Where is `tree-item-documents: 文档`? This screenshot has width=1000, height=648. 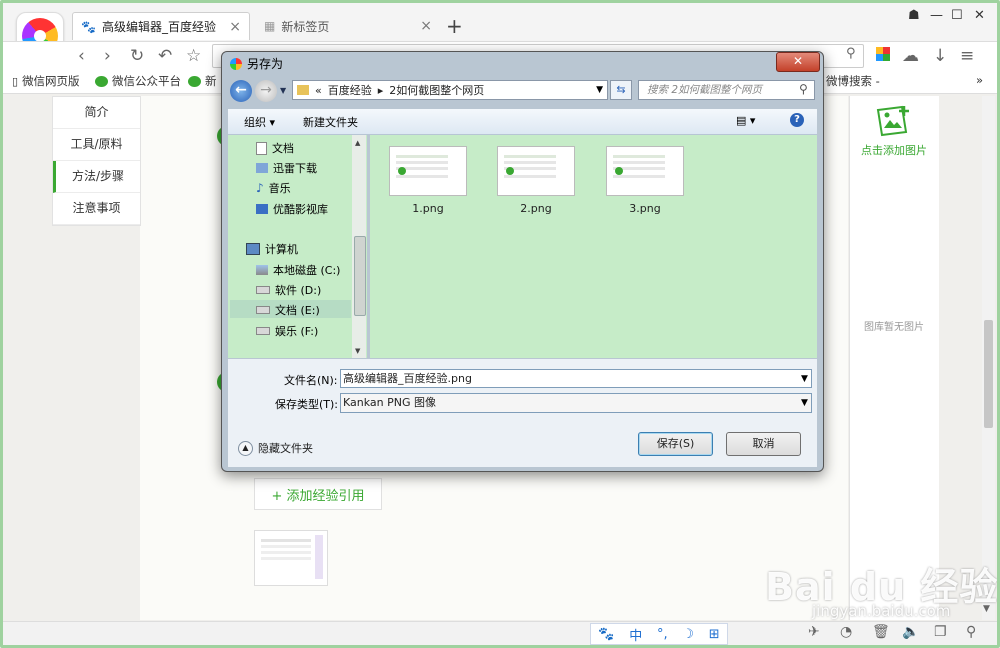
tree-item-documents: 文档 is located at coordinates (275, 148).